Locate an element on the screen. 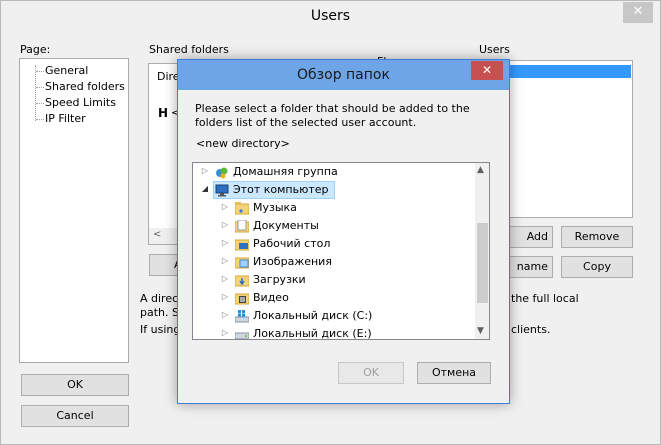  tree-item-homegroup: Домашняя группа is located at coordinates (285, 172).